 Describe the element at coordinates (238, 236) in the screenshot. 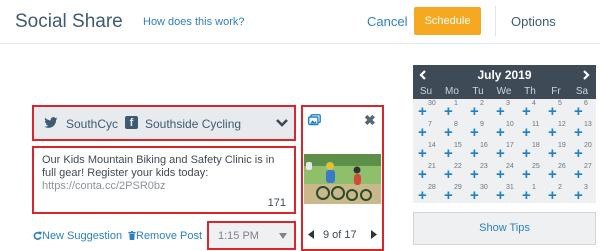

I see `time-value: 1:15 PM` at that location.